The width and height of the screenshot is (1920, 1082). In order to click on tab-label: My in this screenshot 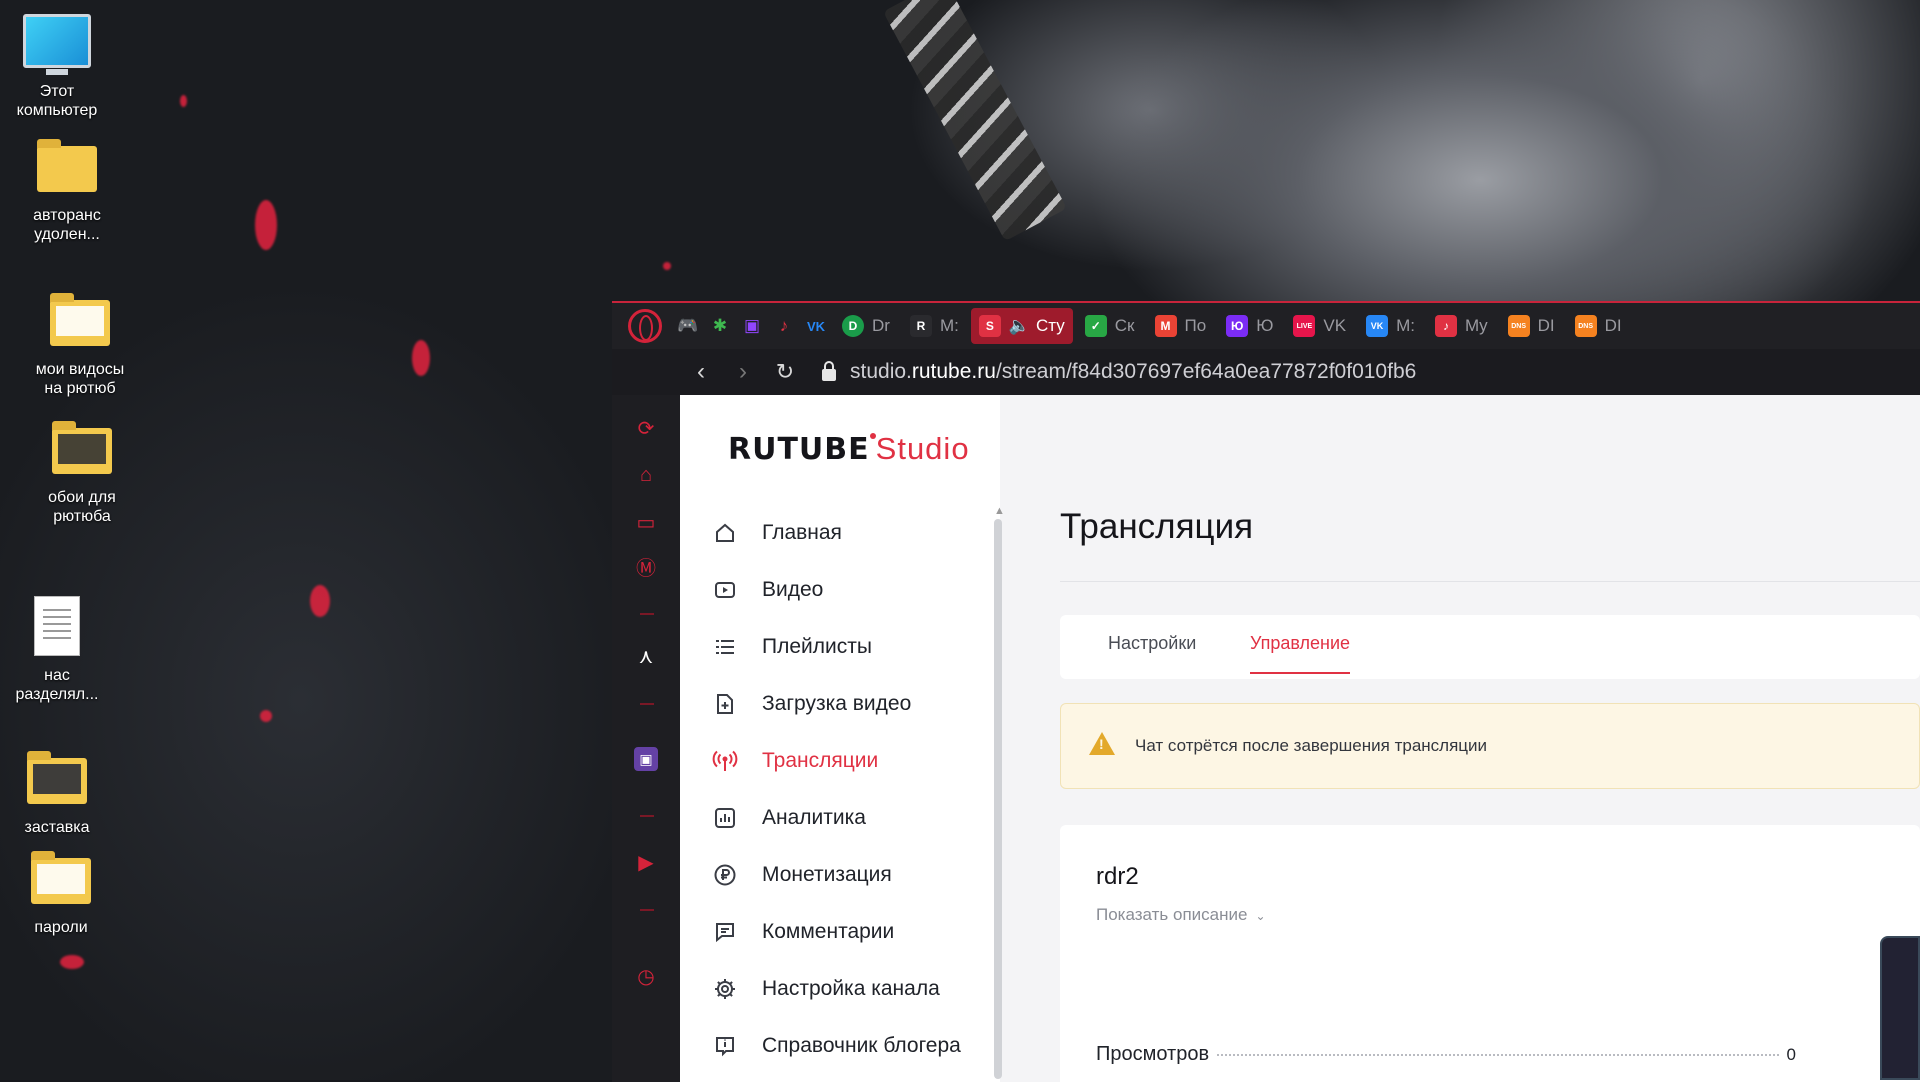, I will do `click(1476, 325)`.